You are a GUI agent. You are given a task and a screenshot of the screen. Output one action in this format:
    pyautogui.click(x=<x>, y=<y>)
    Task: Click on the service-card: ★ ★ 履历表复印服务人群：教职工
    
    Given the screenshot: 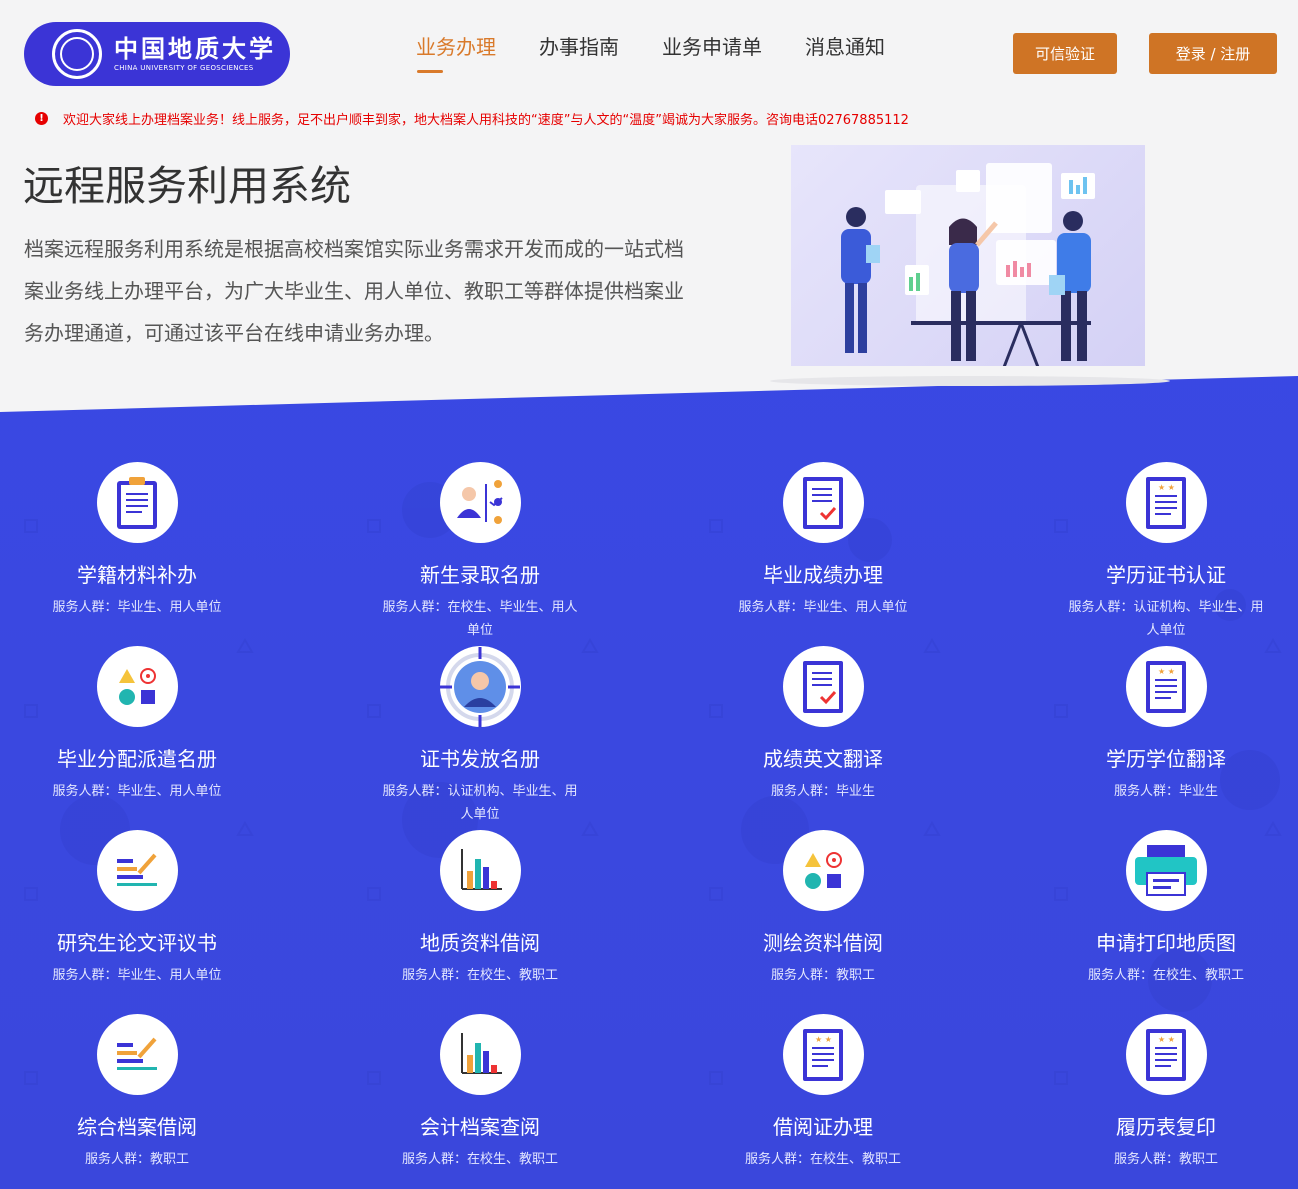 What is the action you would take?
    pyautogui.click(x=1166, y=1092)
    